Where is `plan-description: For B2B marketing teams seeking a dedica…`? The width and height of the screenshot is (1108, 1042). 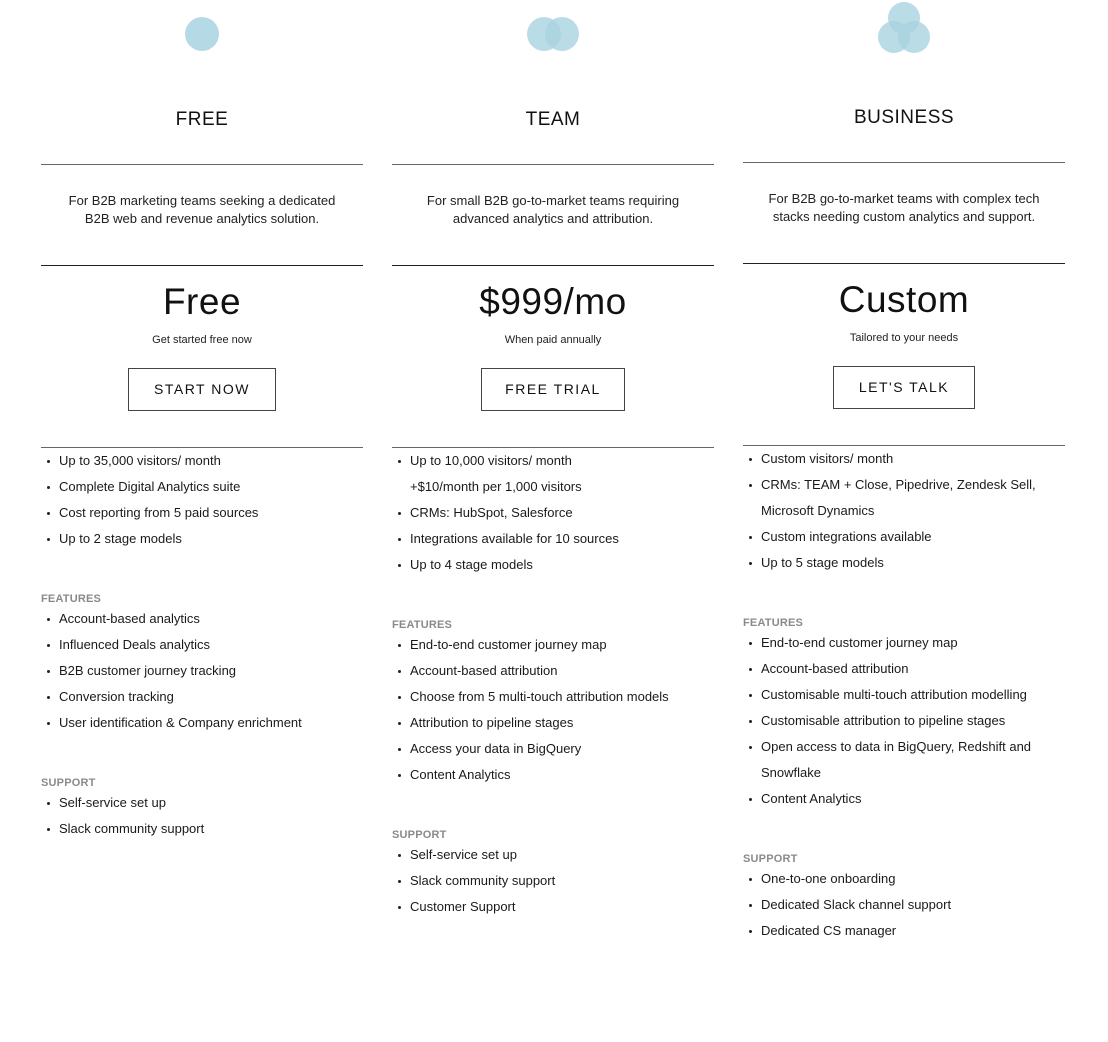
plan-description: For B2B marketing teams seeking a dedica… is located at coordinates (202, 209).